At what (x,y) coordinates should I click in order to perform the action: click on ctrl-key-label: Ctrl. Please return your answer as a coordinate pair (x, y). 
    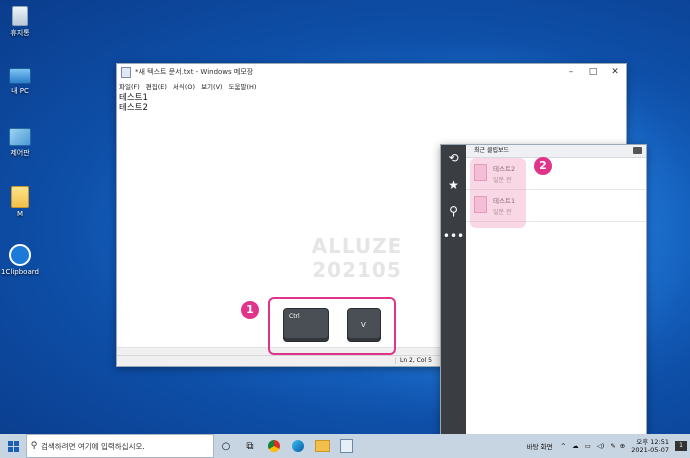
    Looking at the image, I should click on (294, 316).